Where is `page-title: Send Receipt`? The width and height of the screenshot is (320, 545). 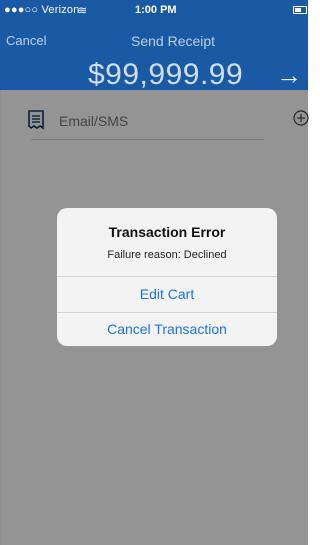 page-title: Send Receipt is located at coordinates (173, 41).